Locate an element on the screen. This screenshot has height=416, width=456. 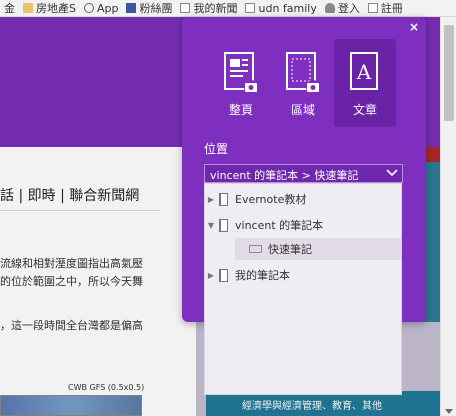
notebook-item-evernote: ▶ Evernote教材 is located at coordinates (303, 199).